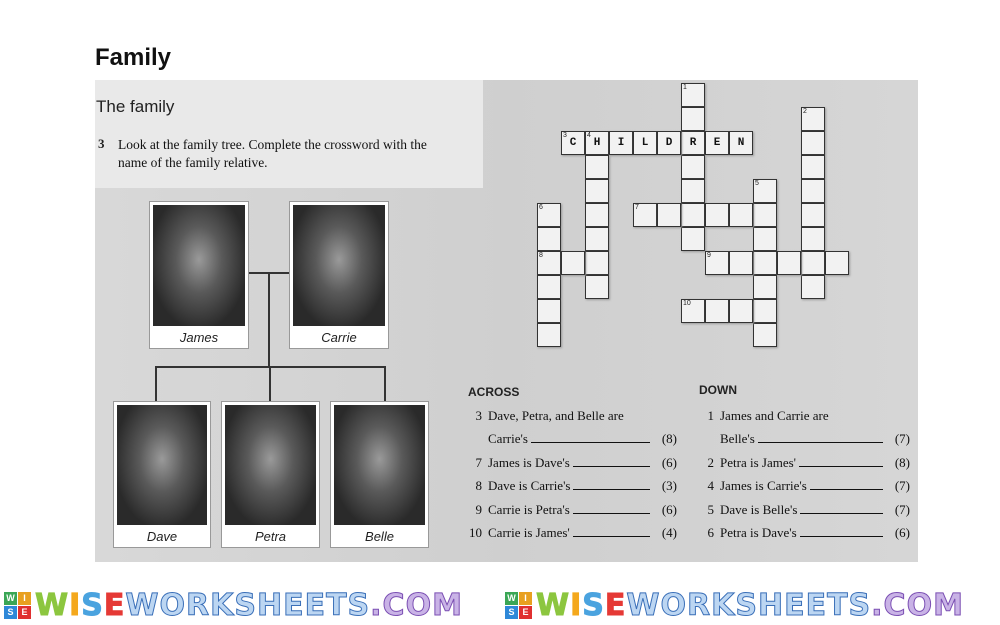  What do you see at coordinates (529, 462) in the screenshot?
I see `clue-text: James is Dave's` at bounding box center [529, 462].